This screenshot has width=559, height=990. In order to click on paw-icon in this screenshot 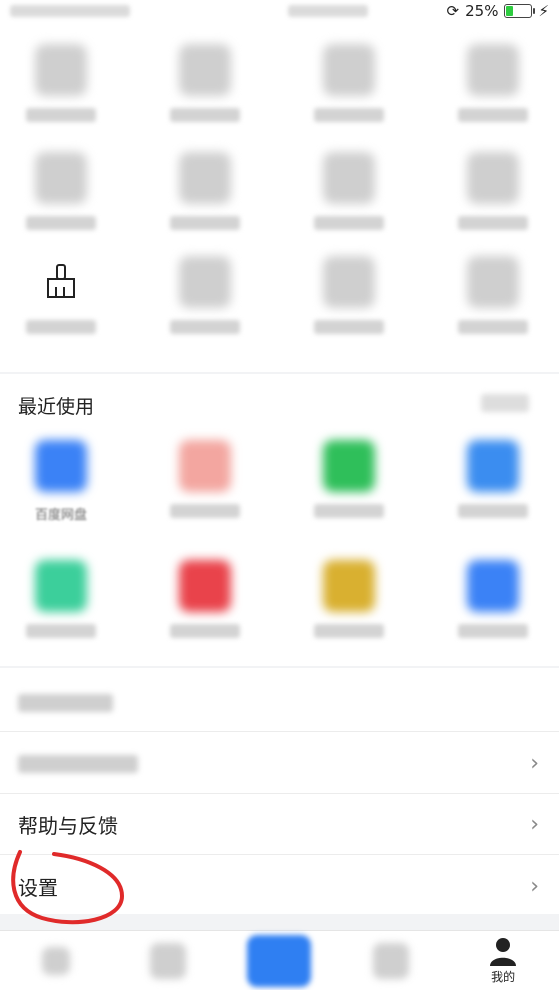, I will do `click(55, 960)`.